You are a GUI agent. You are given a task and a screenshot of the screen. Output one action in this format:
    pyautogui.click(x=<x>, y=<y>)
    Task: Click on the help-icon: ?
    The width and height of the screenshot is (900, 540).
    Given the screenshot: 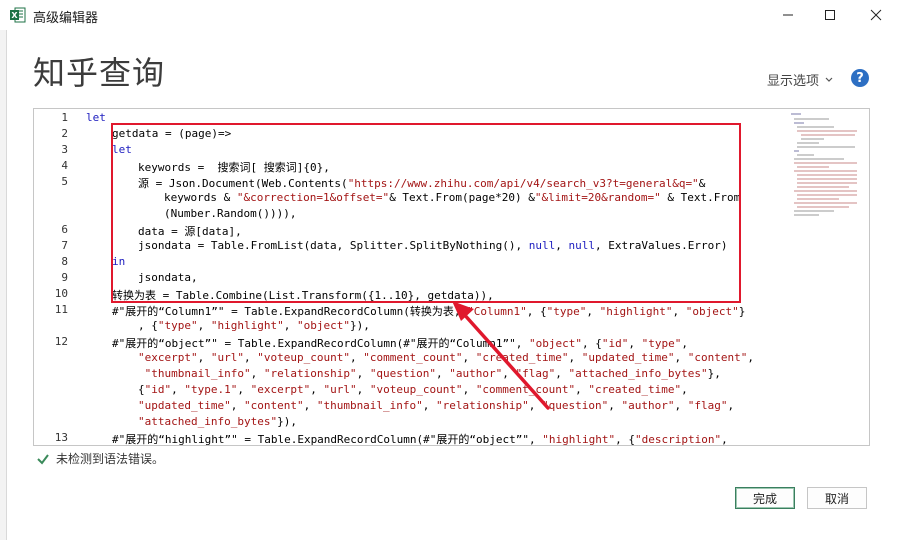 What is the action you would take?
    pyautogui.click(x=860, y=78)
    